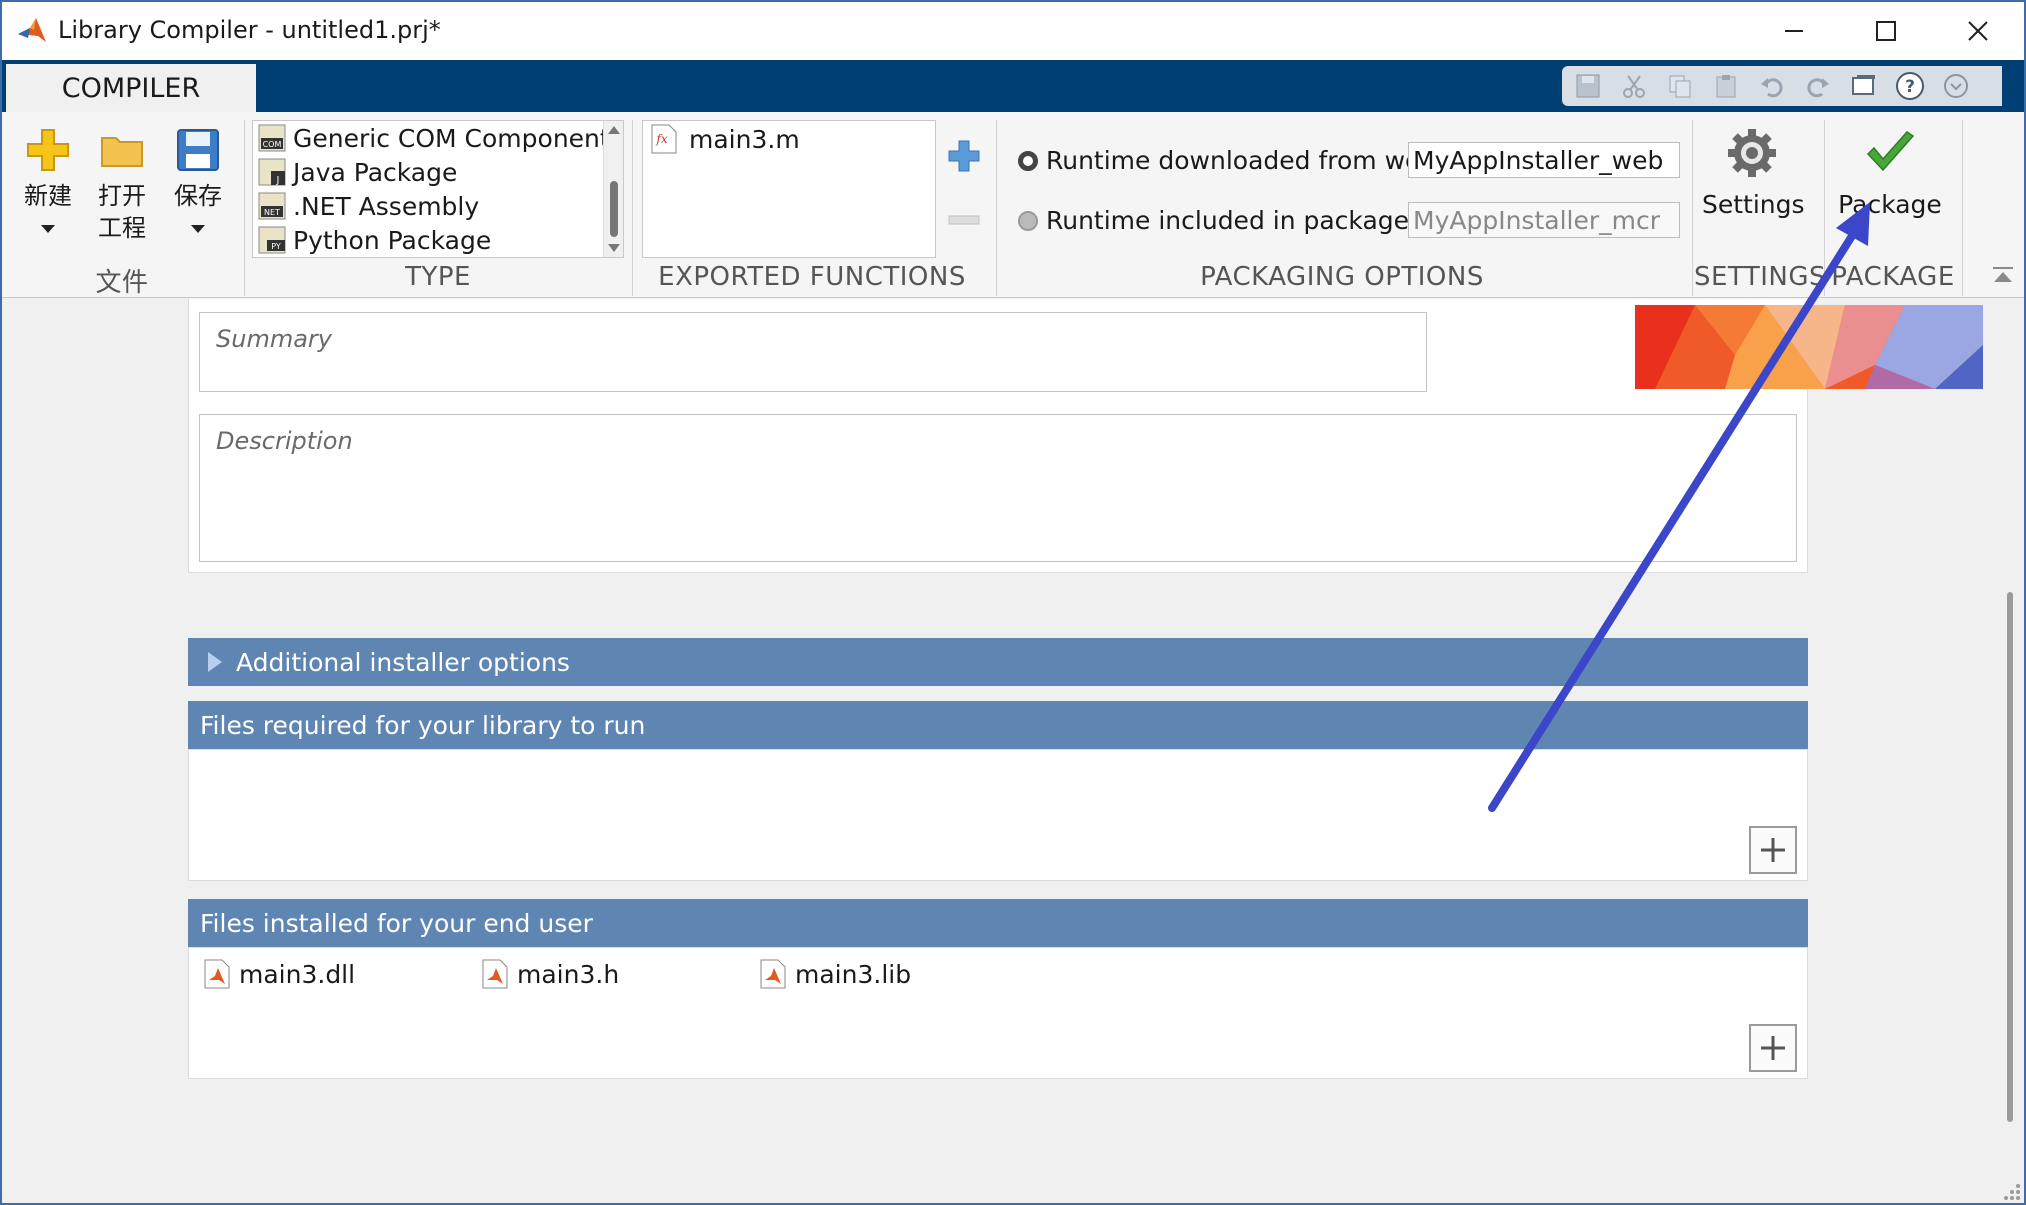 Image resolution: width=2026 pixels, height=1205 pixels. I want to click on splash-image, so click(1809, 347).